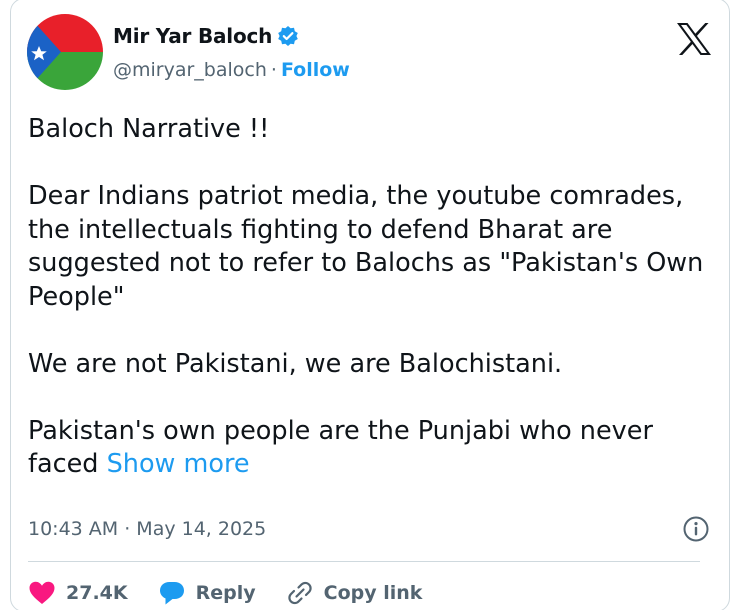 This screenshot has width=730, height=610. What do you see at coordinates (149, 129) in the screenshot?
I see `tweet-paragraph: Baloch Narrative !!` at bounding box center [149, 129].